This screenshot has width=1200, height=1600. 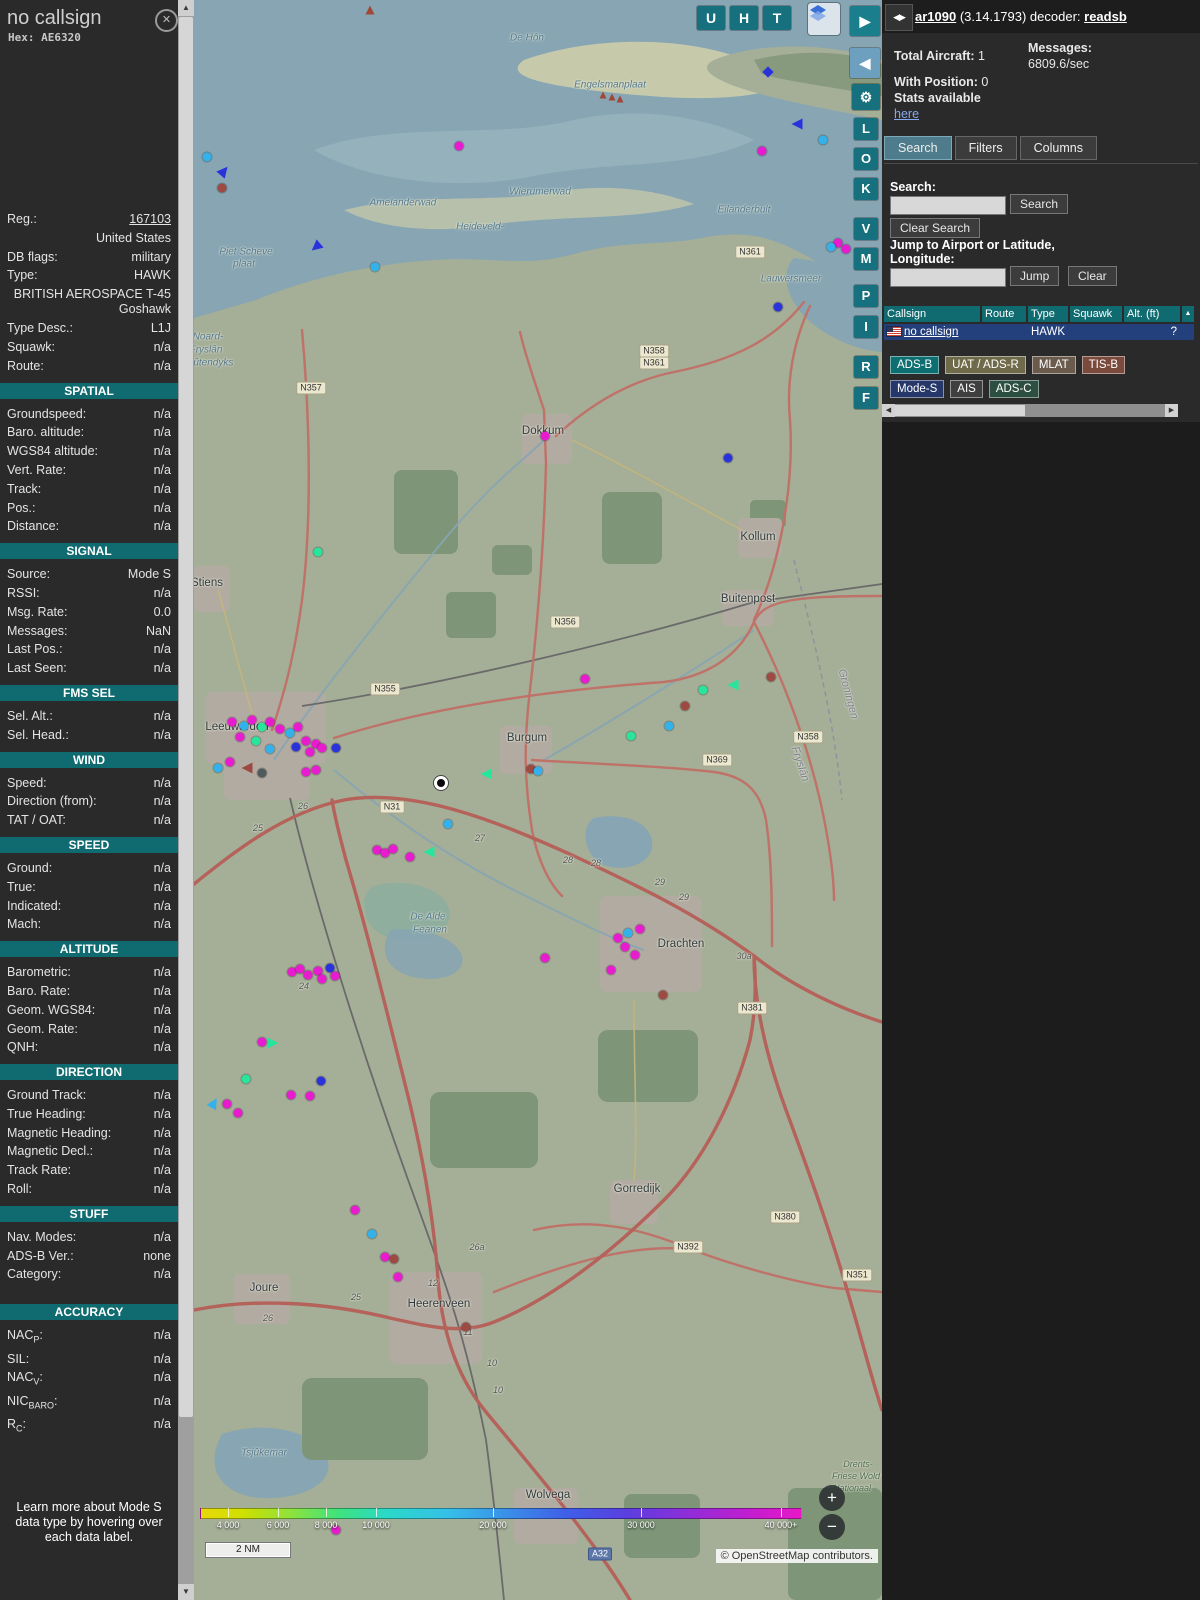 I want to click on column-header-altft: Alt. (ft), so click(x=1152, y=314).